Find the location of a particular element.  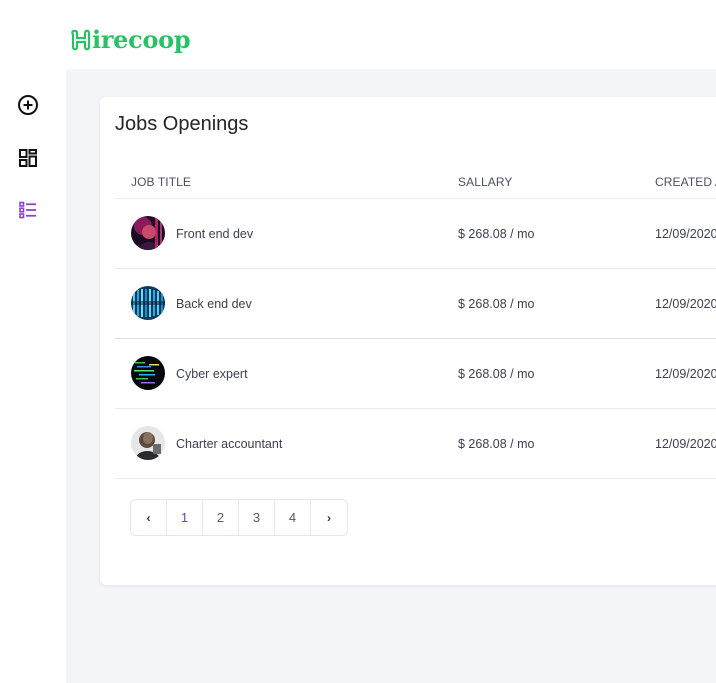

plus-circle-icon is located at coordinates (28, 105).